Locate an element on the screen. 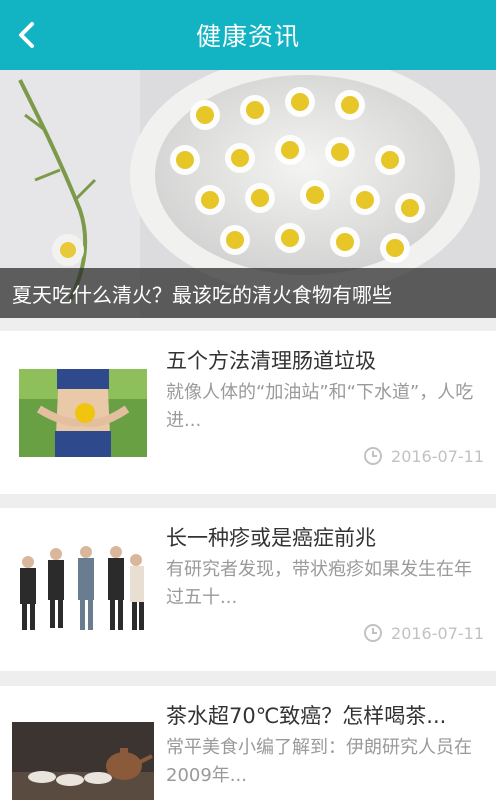  article-title: 长一种疹或是癌症前兆 is located at coordinates (271, 538).